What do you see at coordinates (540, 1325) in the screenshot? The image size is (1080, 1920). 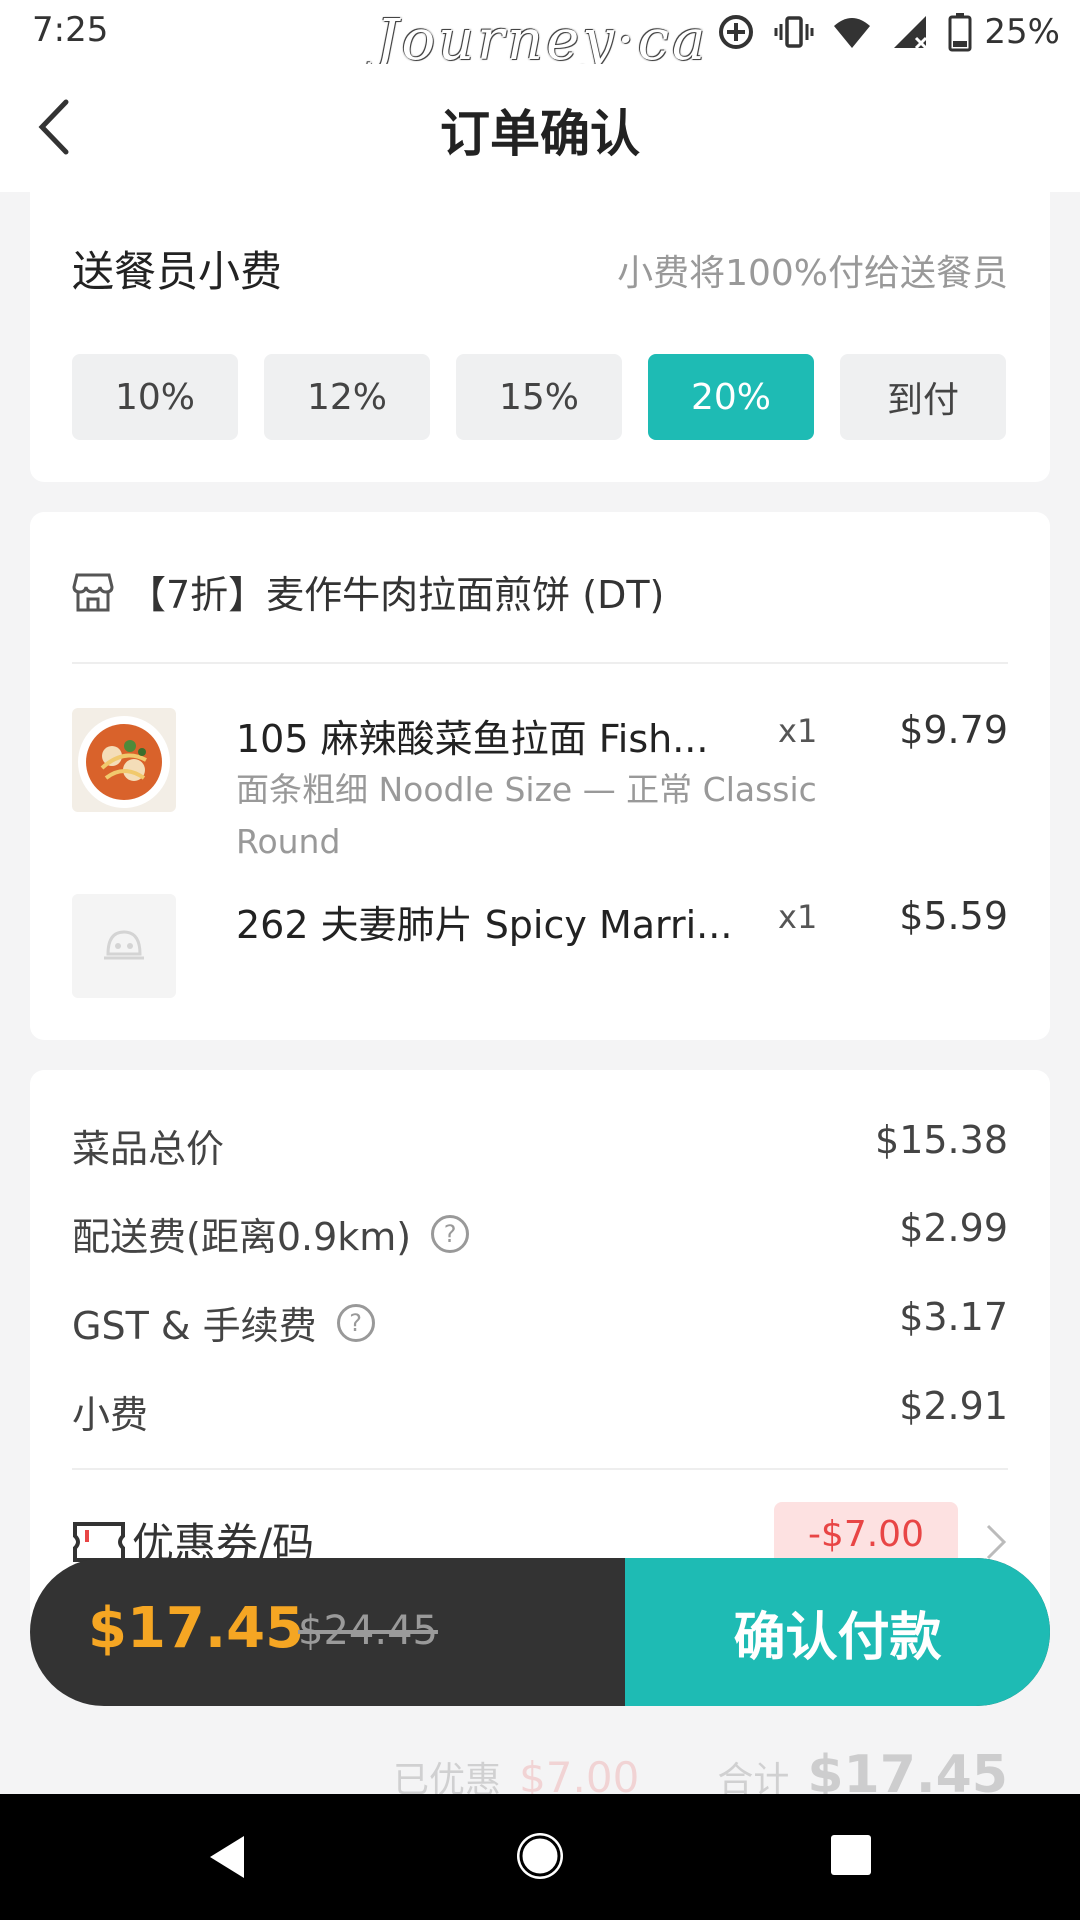 I see `gst-fee-row: GST & 手续费 ? $3.17` at bounding box center [540, 1325].